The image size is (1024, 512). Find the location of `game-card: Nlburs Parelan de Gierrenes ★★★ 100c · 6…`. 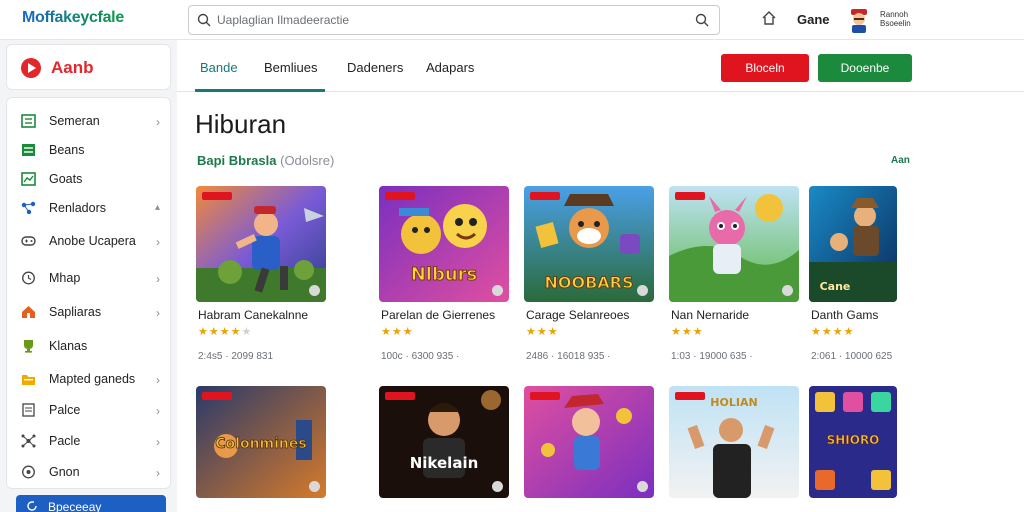

game-card: Nlburs Parelan de Gierrenes ★★★ 100c · 6… is located at coordinates (444, 281).